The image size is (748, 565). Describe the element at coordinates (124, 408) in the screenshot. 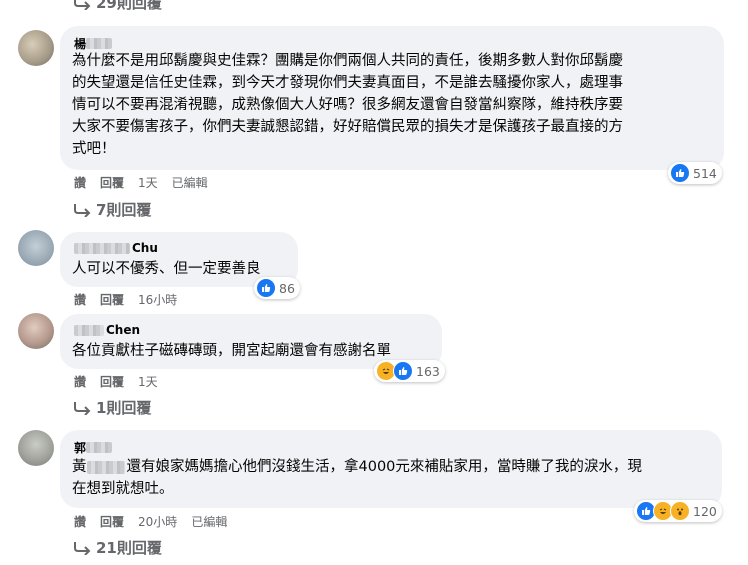

I see `view-replies-label: 1則回覆` at that location.